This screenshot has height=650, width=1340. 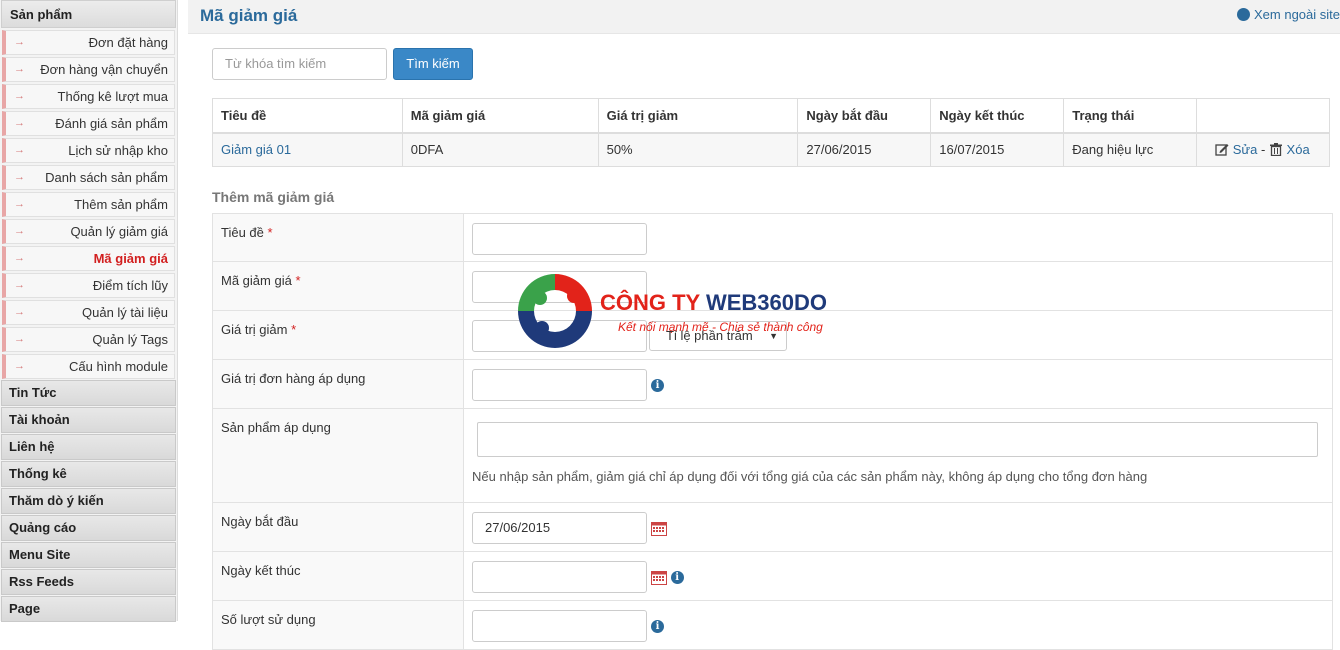 What do you see at coordinates (559, 577) in the screenshot?
I see `end-date-input` at bounding box center [559, 577].